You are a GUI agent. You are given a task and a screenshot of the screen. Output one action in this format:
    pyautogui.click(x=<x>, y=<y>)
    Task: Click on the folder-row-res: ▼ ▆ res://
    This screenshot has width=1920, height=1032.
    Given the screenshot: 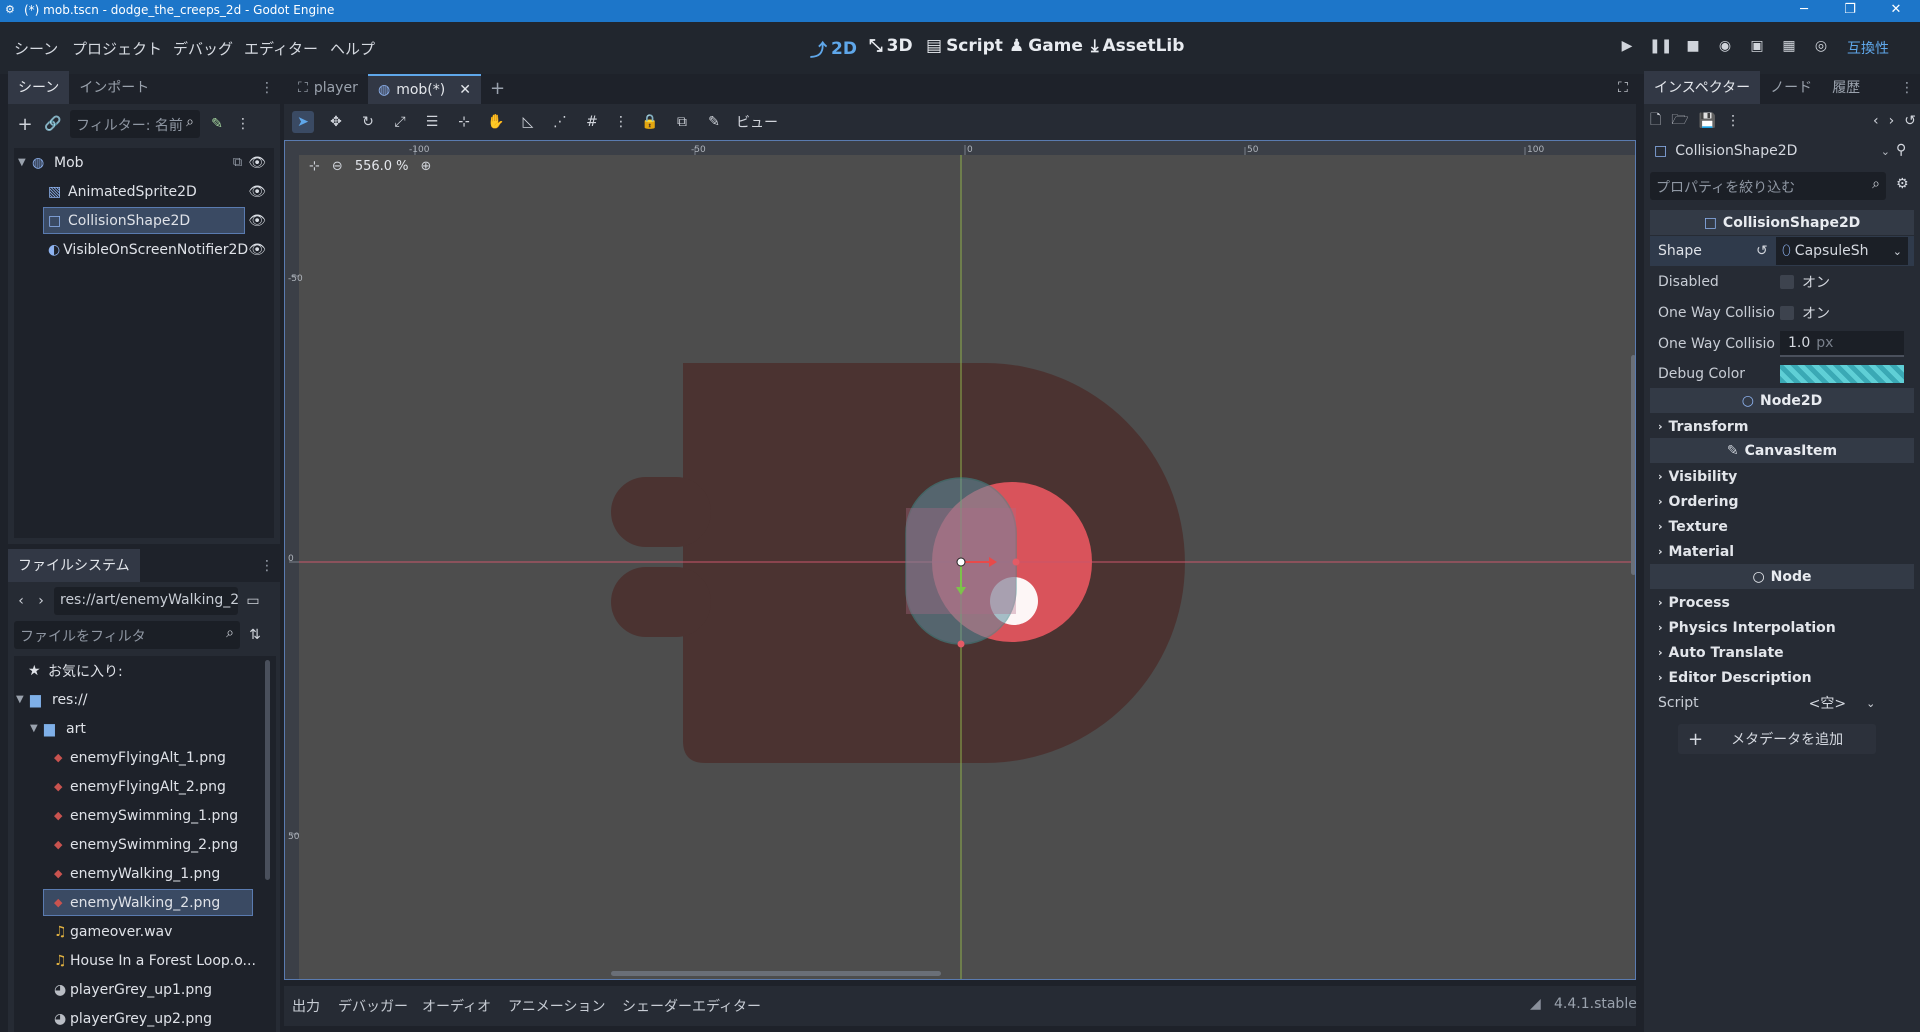 What is the action you would take?
    pyautogui.click(x=145, y=699)
    